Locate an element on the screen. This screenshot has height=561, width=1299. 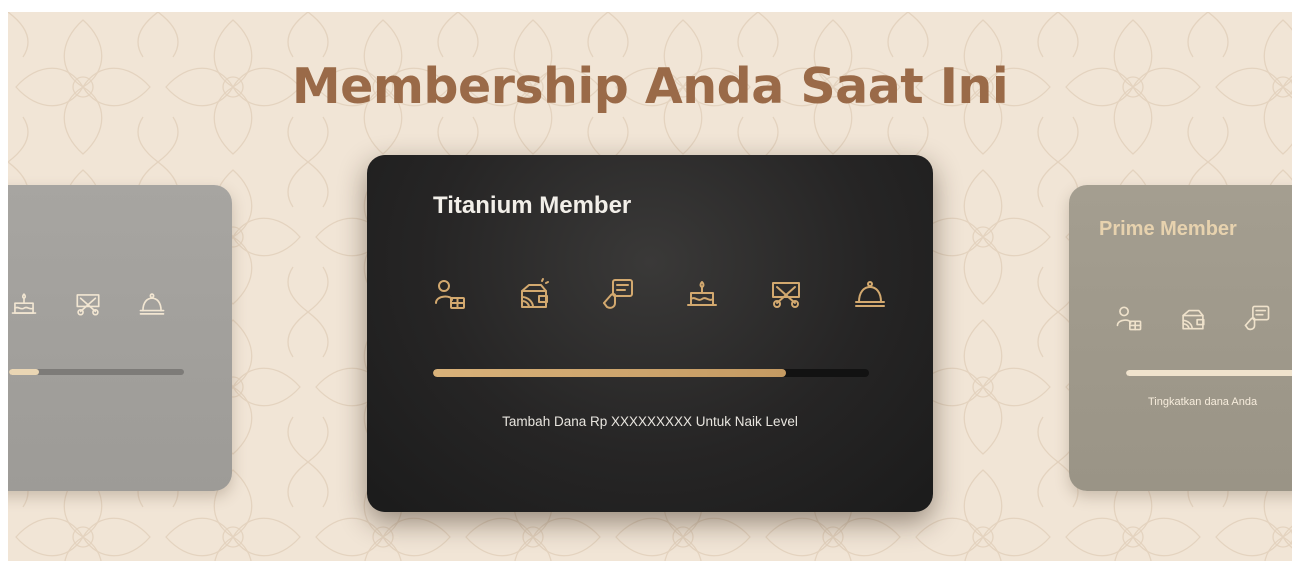
next-progress-fill is located at coordinates (1209, 373).